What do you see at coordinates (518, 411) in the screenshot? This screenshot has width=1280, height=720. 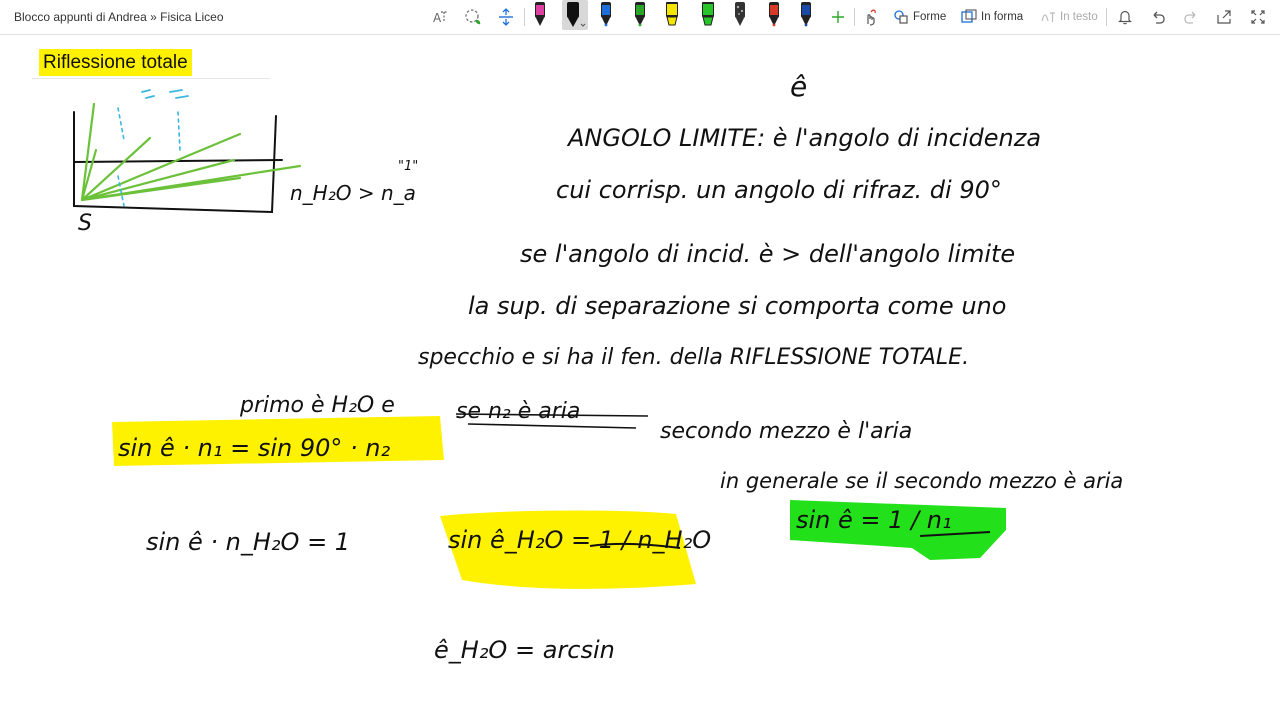 I see `note-line-6-strike: se n₂ è aria` at bounding box center [518, 411].